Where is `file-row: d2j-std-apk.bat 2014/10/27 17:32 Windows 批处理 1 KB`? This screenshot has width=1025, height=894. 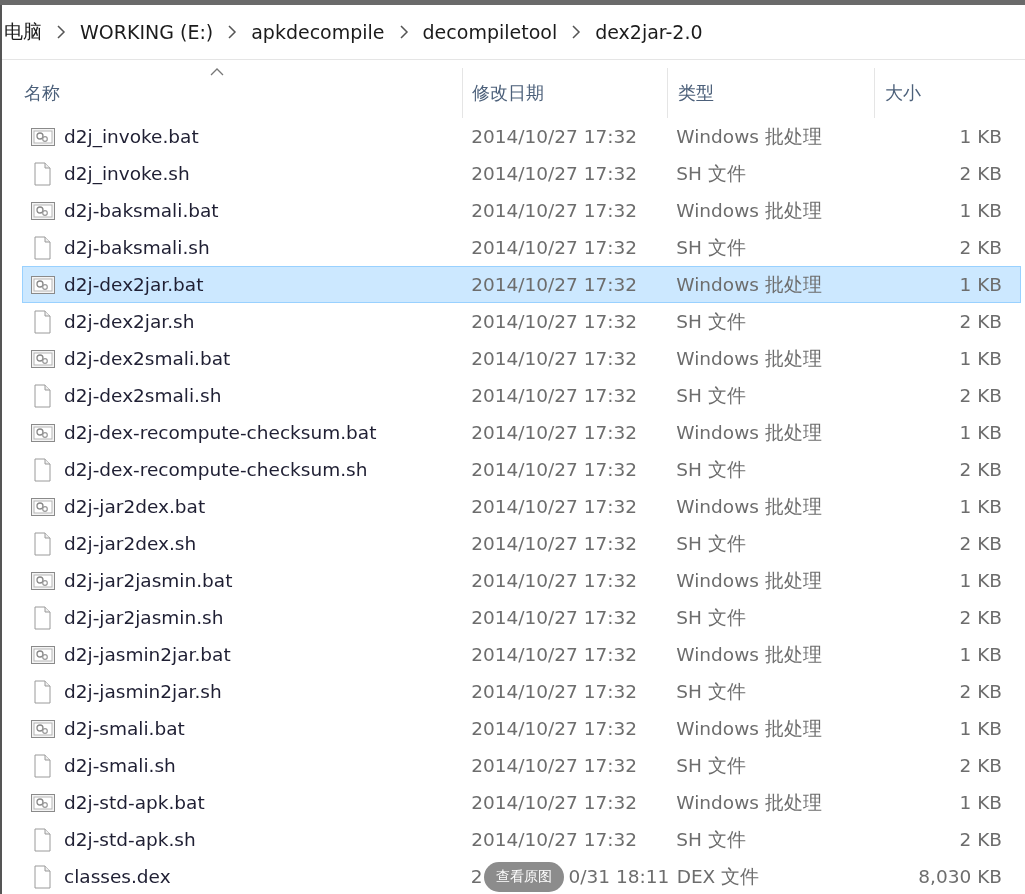
file-row: d2j-std-apk.bat 2014/10/27 17:32 Windows 批处理 1 KB is located at coordinates (521, 802).